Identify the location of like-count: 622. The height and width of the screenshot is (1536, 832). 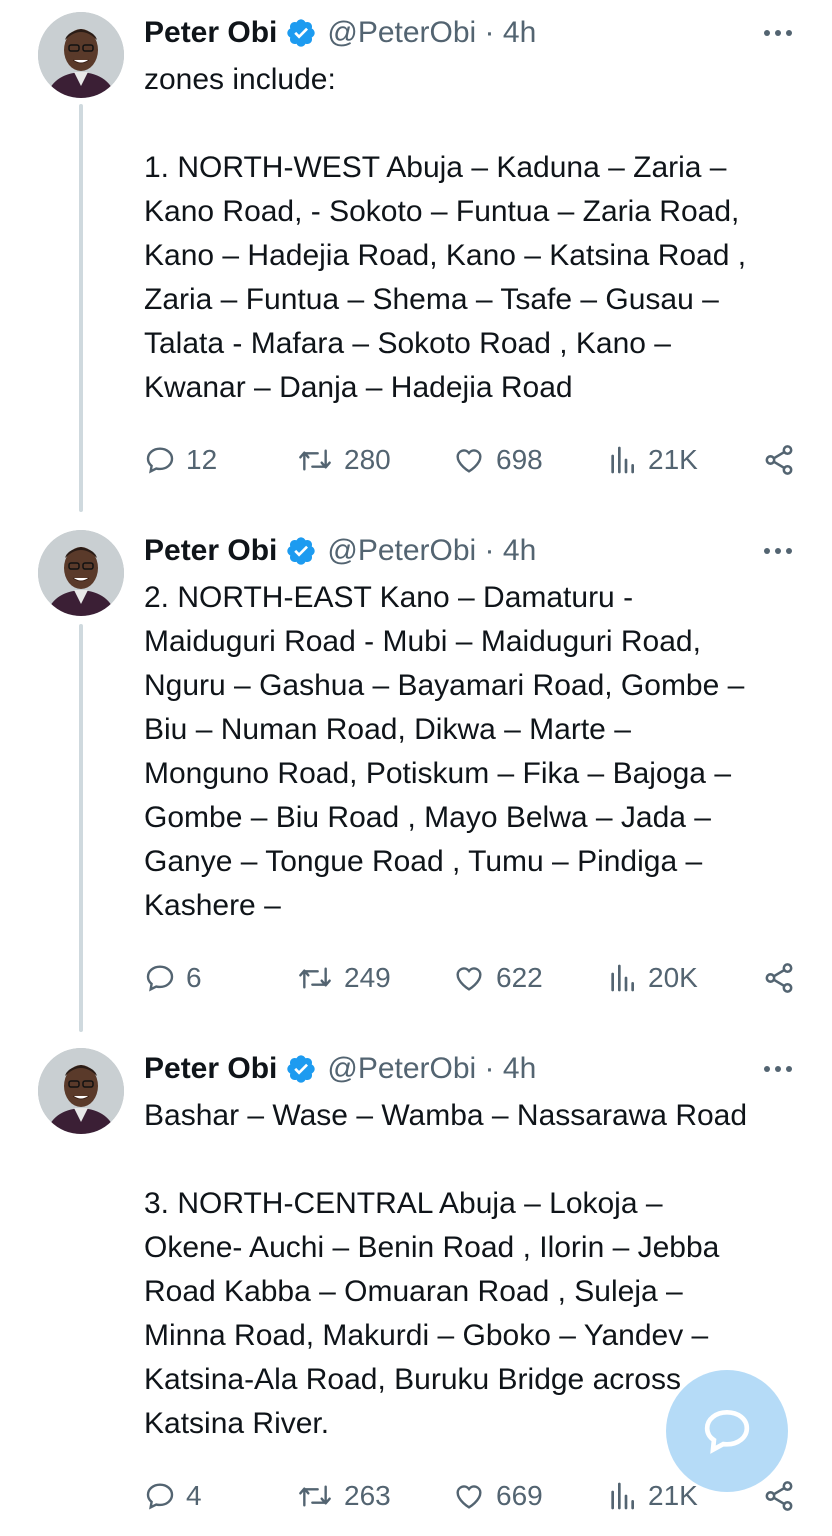
(519, 977).